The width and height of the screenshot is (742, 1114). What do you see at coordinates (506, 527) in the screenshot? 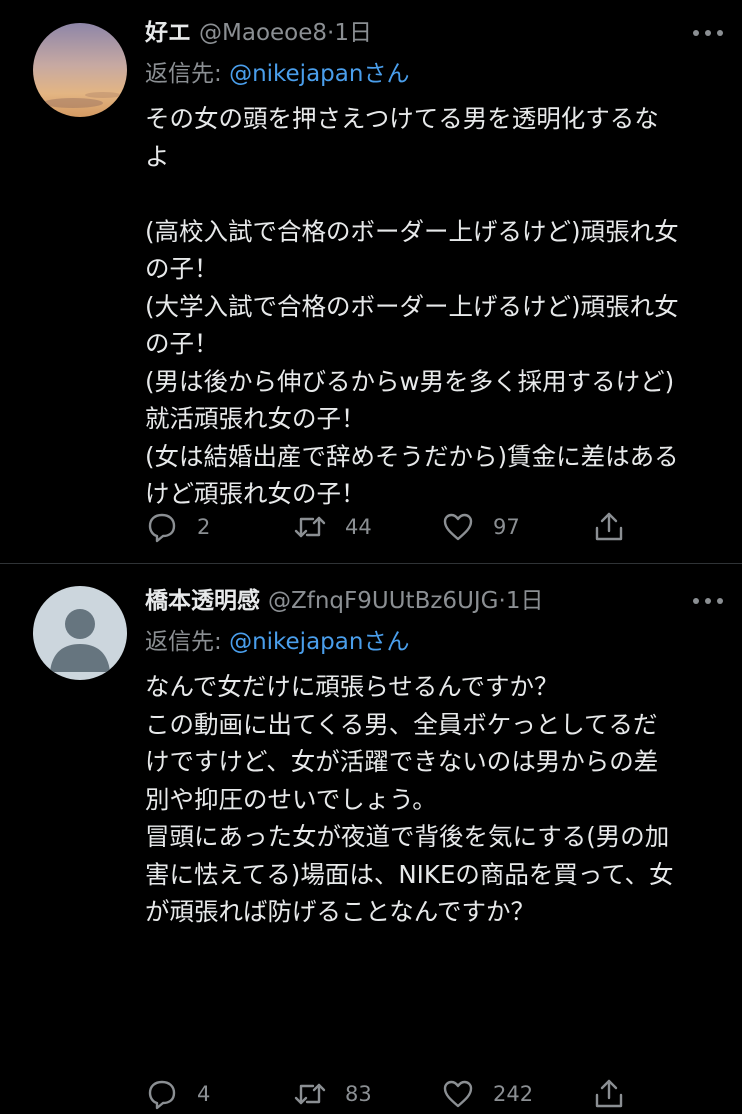
I see `like-count: 97` at bounding box center [506, 527].